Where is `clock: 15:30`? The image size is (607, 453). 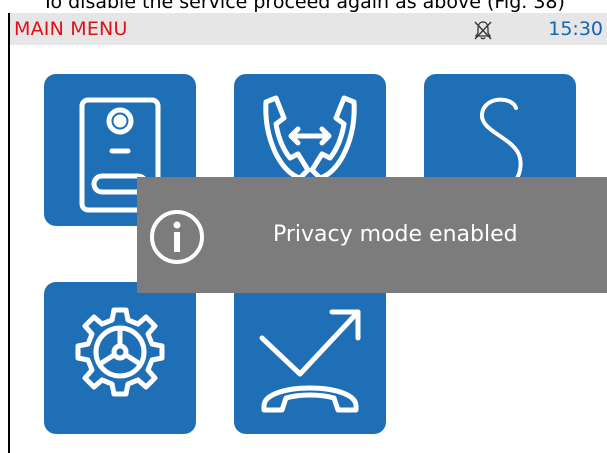 clock: 15:30 is located at coordinates (575, 29).